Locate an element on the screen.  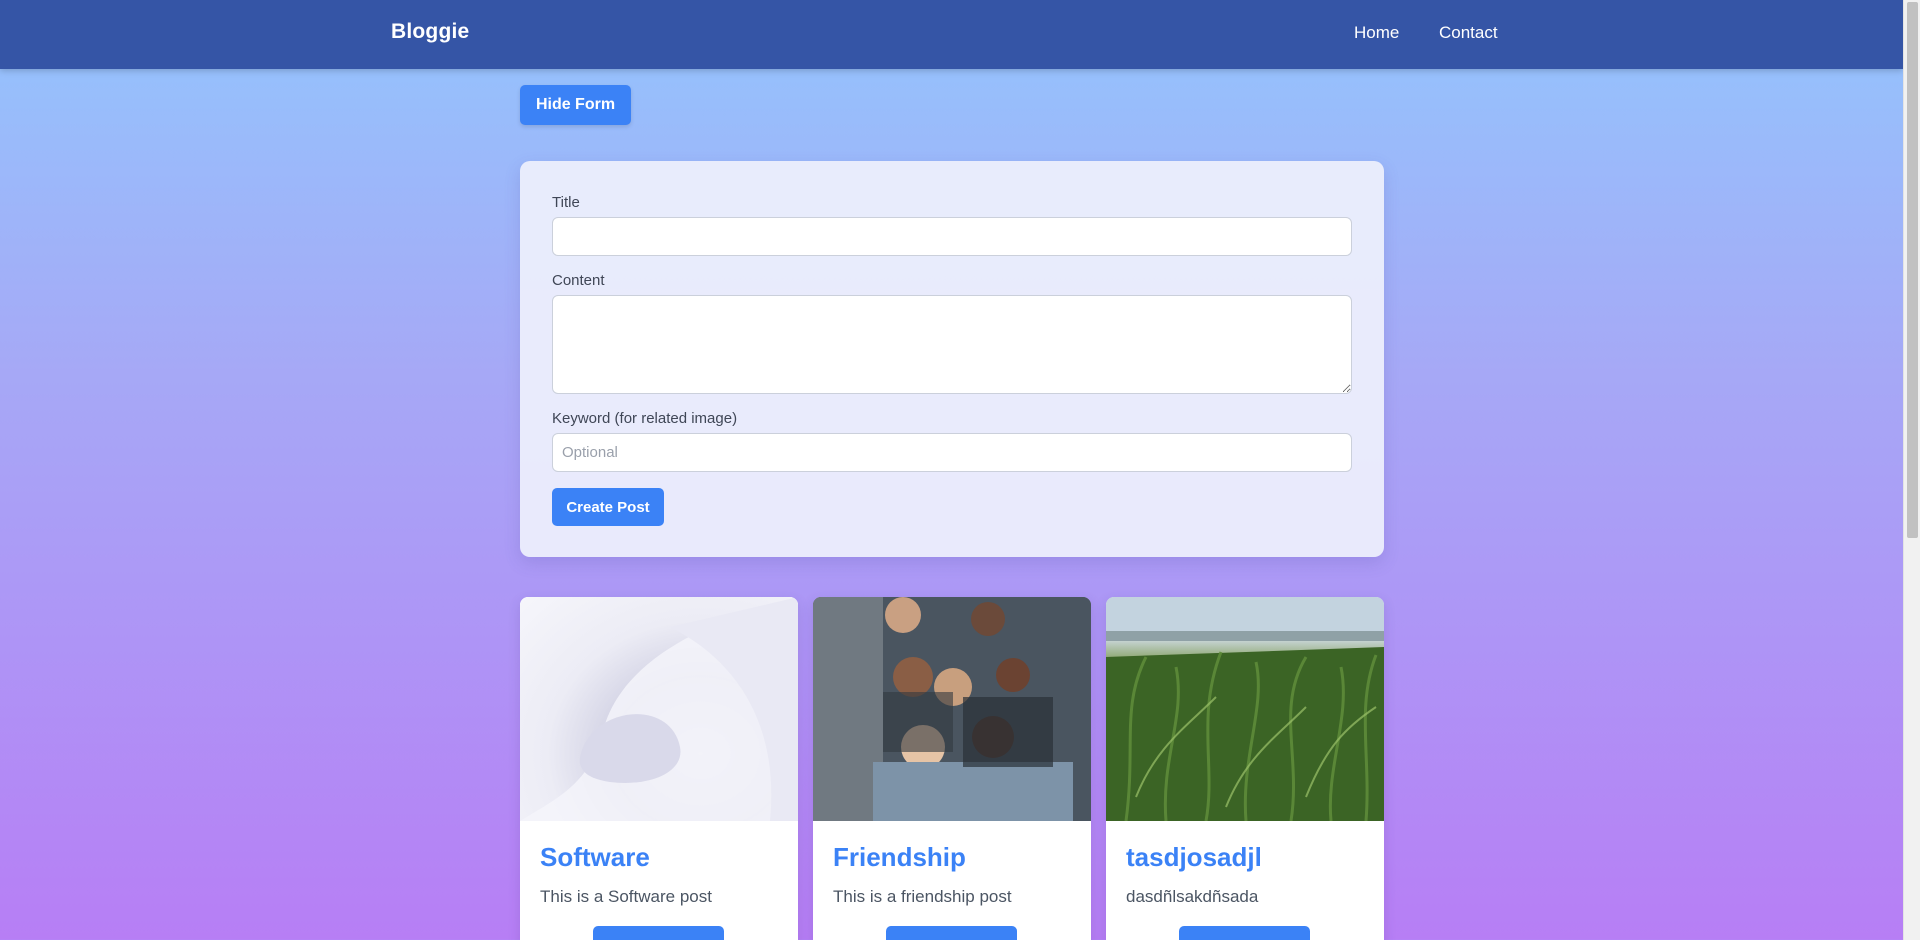
navbar: Bloggie Home Contact is located at coordinates (951, 34).